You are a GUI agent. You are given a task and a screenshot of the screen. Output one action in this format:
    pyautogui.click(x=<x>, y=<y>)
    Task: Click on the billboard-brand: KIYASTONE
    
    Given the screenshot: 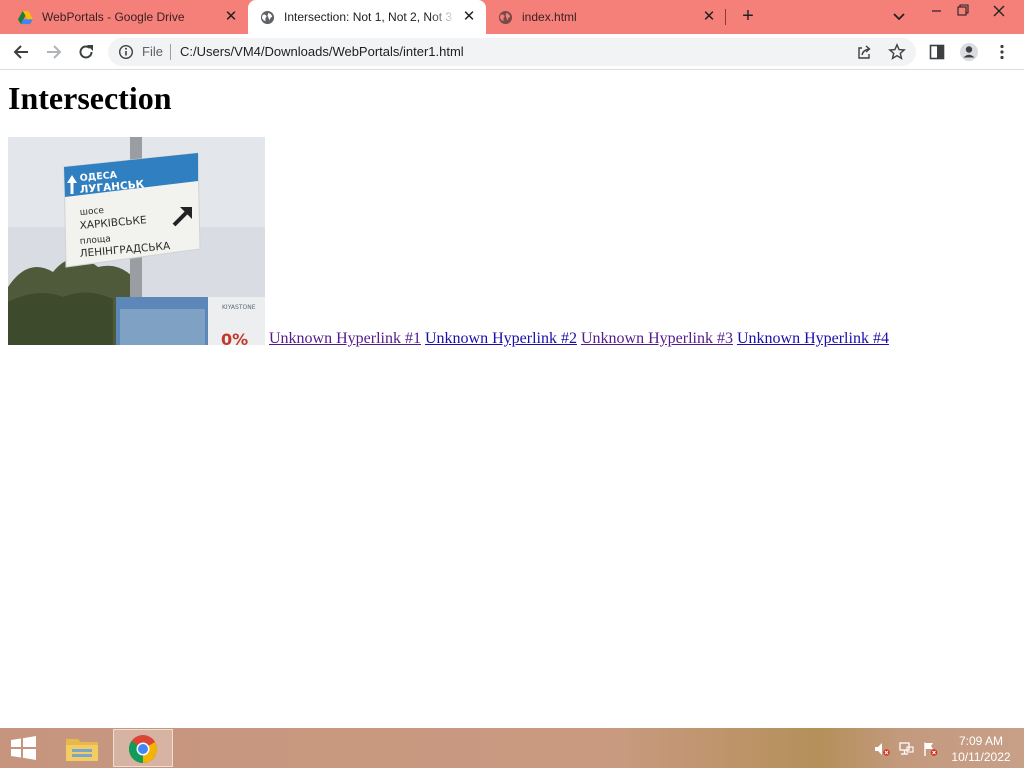 What is the action you would take?
    pyautogui.click(x=239, y=307)
    